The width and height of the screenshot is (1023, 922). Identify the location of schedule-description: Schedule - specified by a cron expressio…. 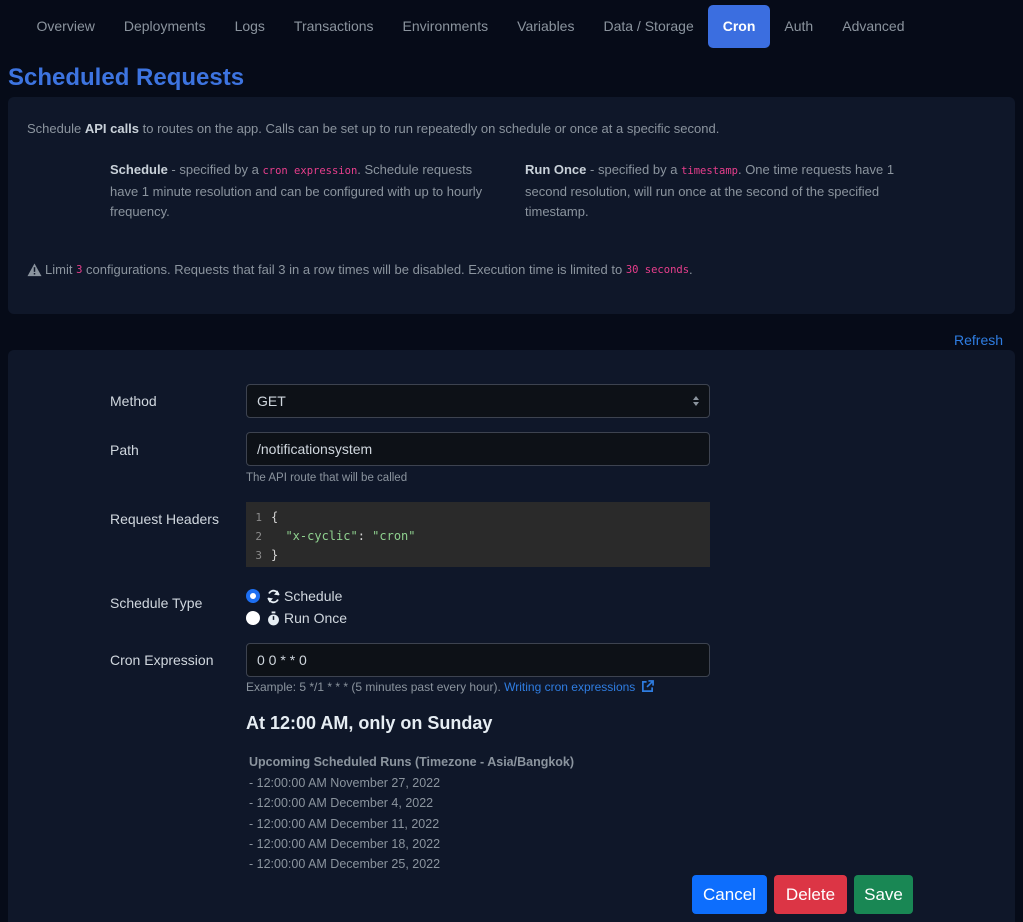
(303, 191).